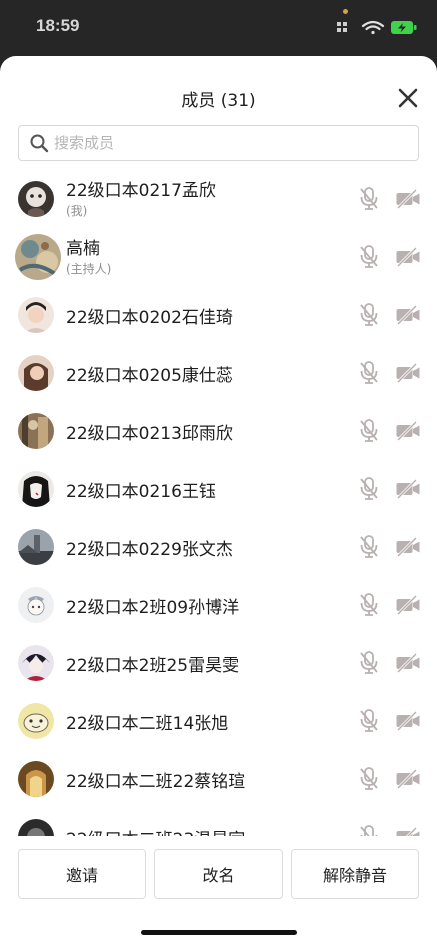 The width and height of the screenshot is (437, 946). I want to click on member-name: 22级口本二班23温昊宇, so click(155, 830).